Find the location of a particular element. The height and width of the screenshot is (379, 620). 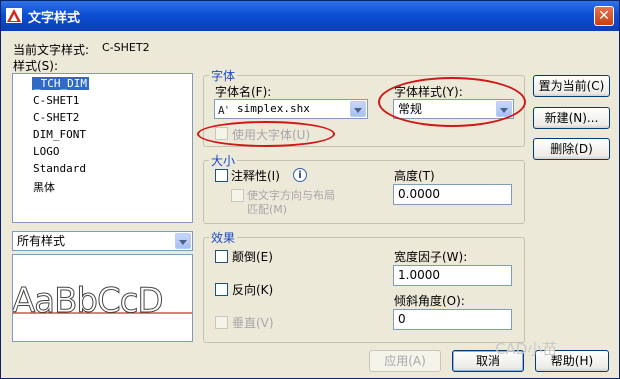

width-factor-label: 宽度因子(W): is located at coordinates (431, 257).